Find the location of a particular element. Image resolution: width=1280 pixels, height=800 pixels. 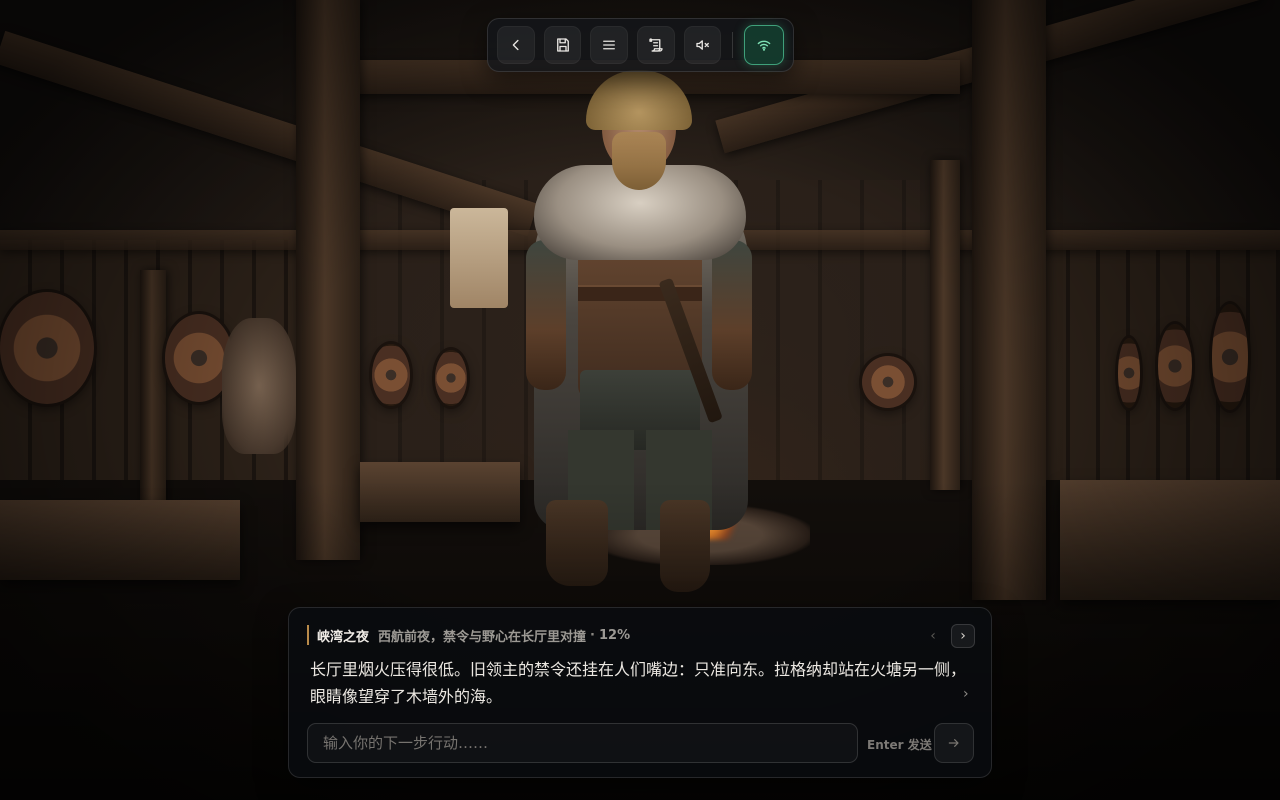

next-page-button: › is located at coordinates (963, 636).